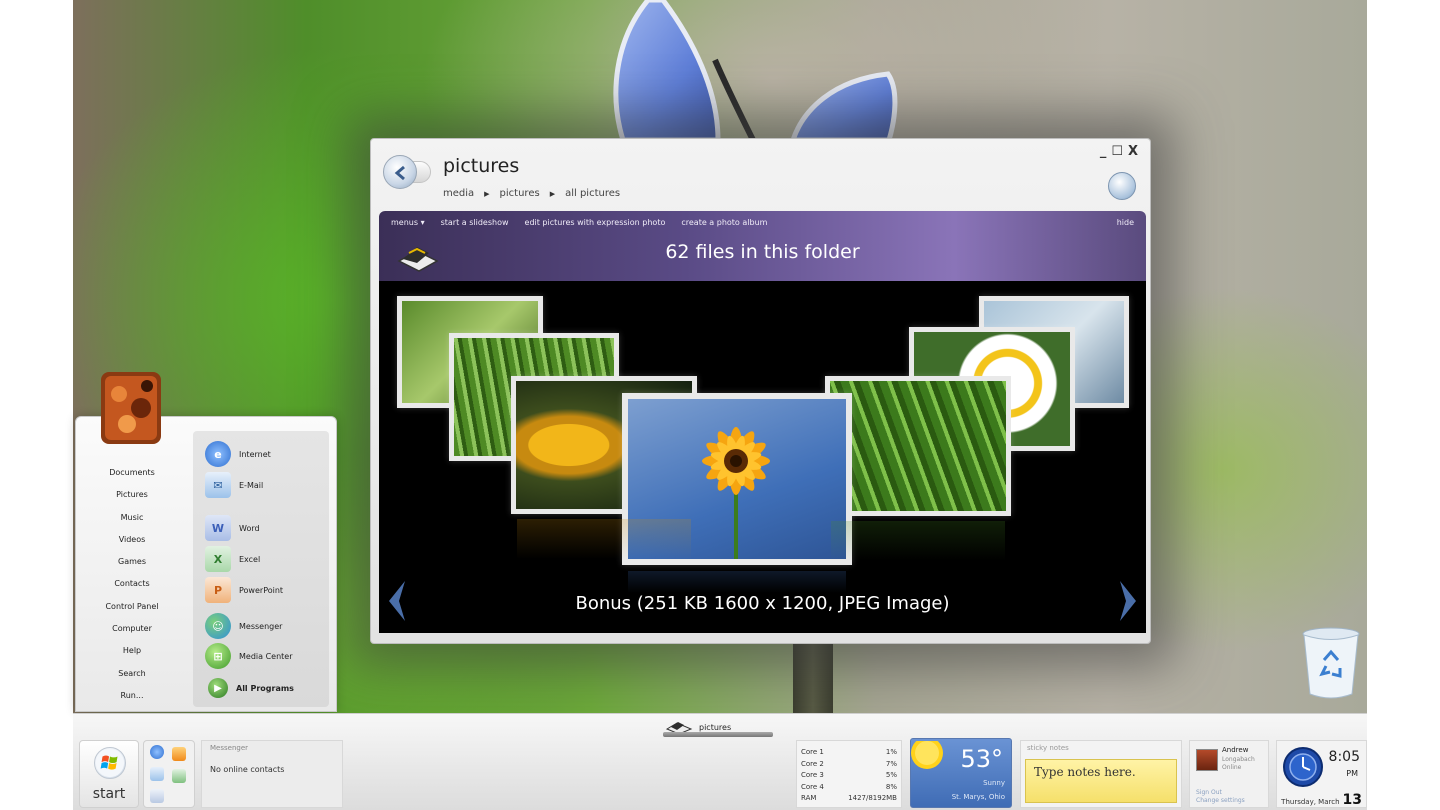  I want to click on clock-date-day: 13, so click(1352, 800).